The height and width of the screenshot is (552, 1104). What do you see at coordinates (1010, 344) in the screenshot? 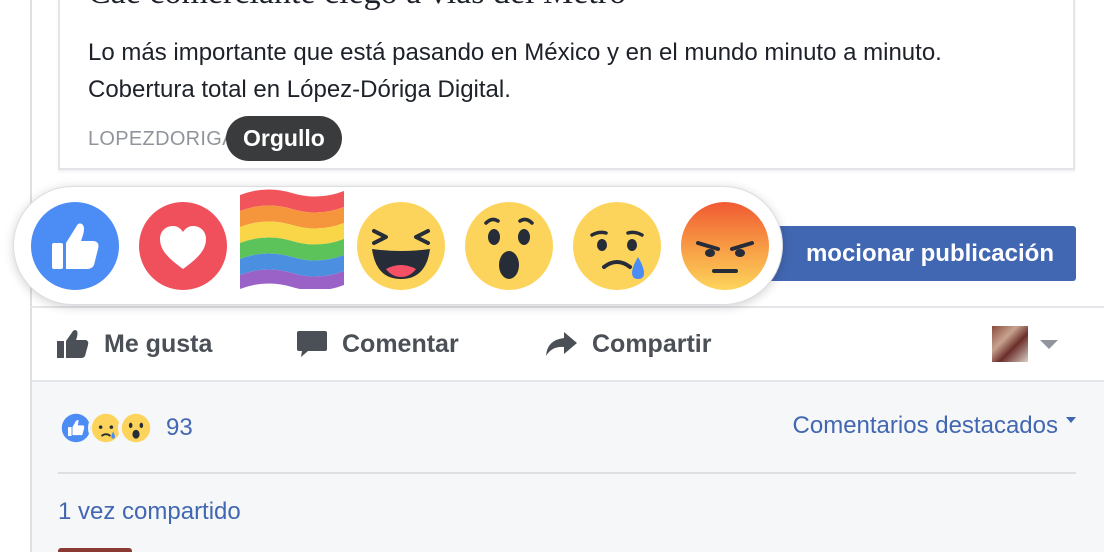
I see `page-avatar` at bounding box center [1010, 344].